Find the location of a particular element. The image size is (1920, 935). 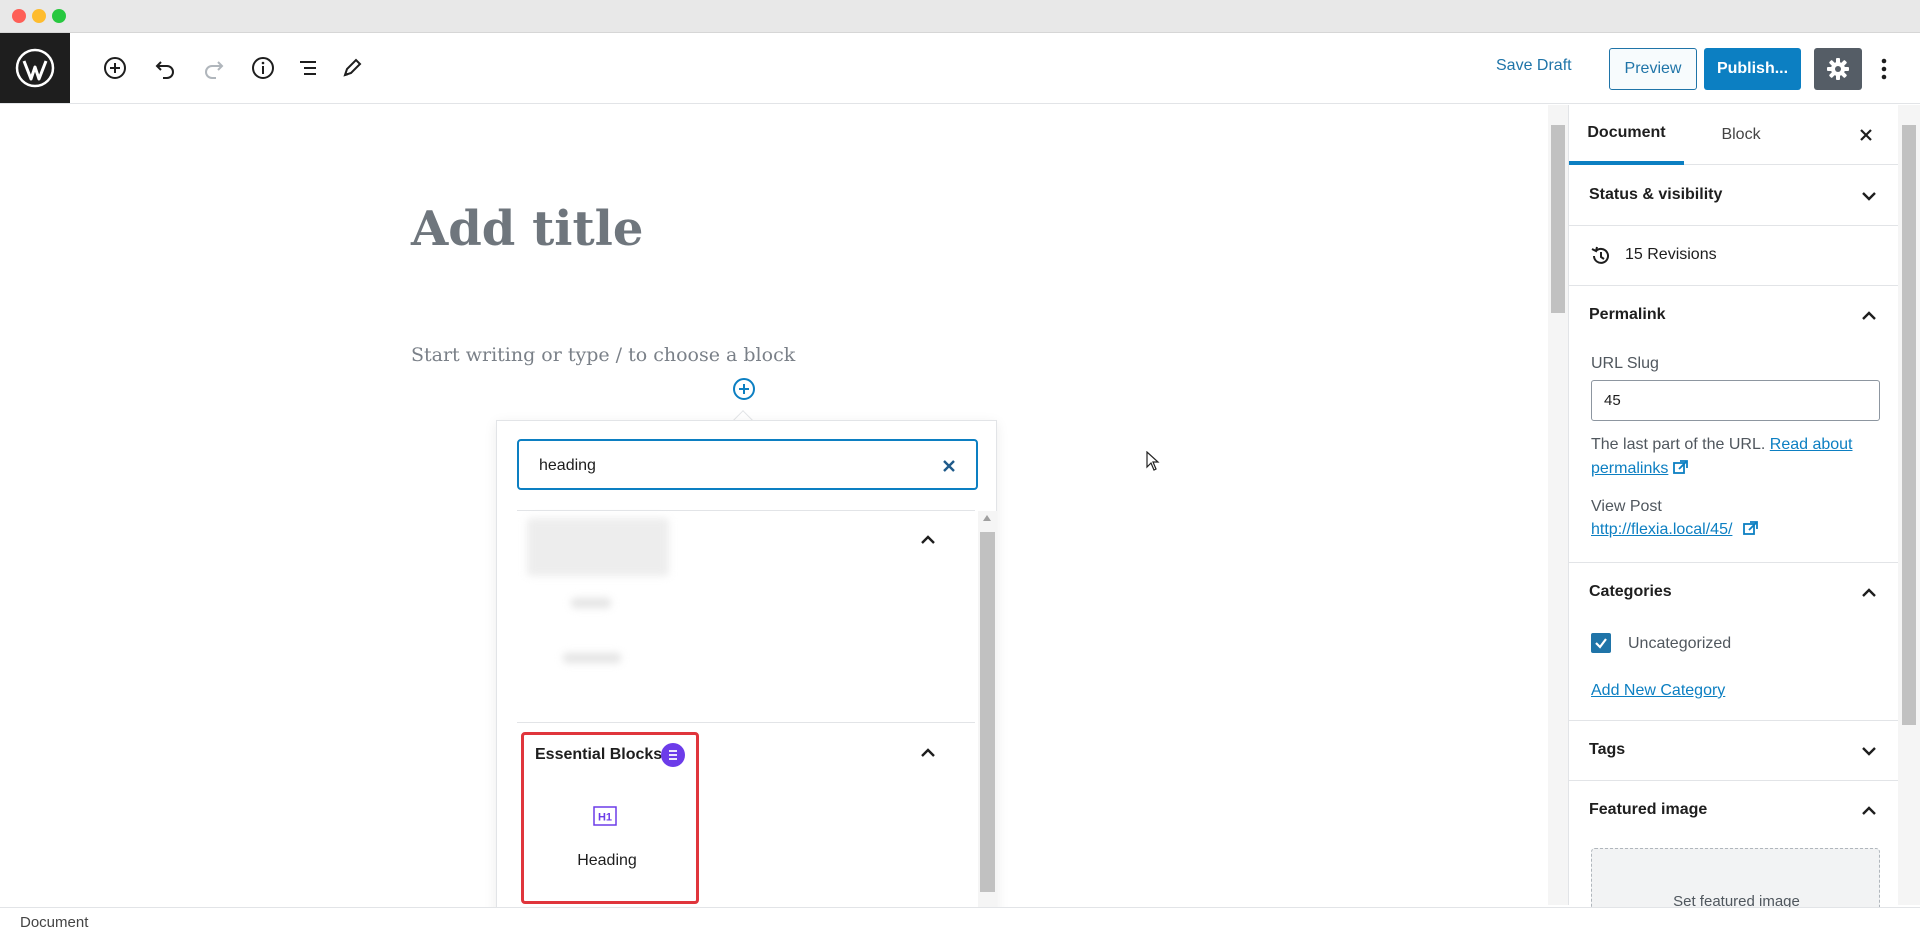

panel-categories: Categories is located at coordinates (1735, 593).